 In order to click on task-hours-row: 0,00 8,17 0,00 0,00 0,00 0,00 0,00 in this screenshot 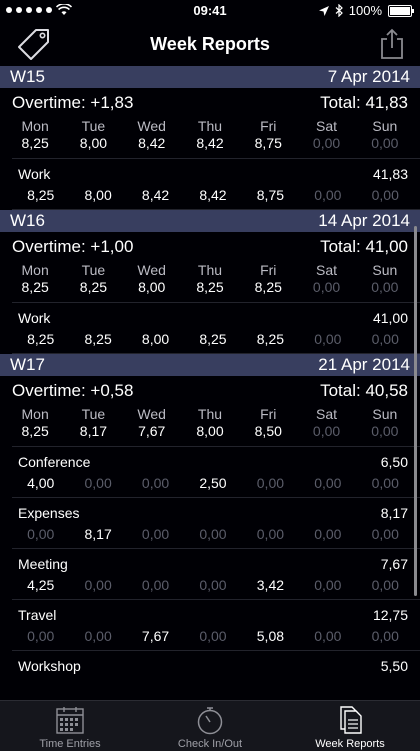, I will do `click(213, 534)`.